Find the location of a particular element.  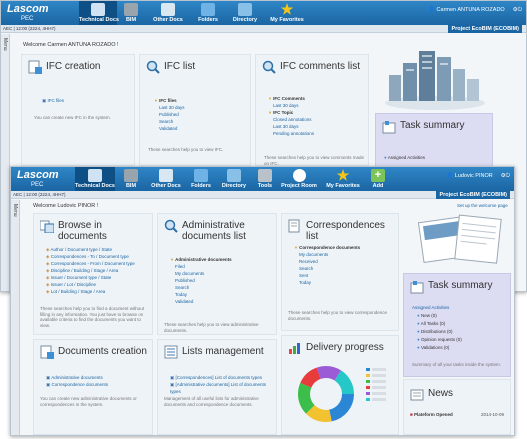

toolbar-tools: Tools is located at coordinates (265, 179).